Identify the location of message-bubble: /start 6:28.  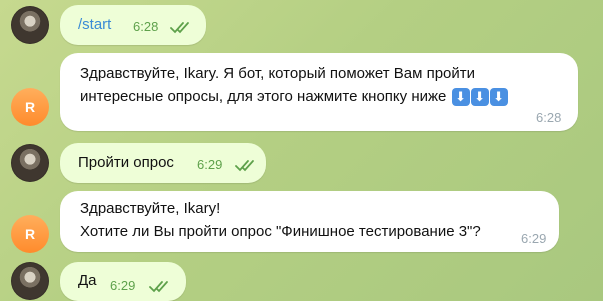
(133, 25).